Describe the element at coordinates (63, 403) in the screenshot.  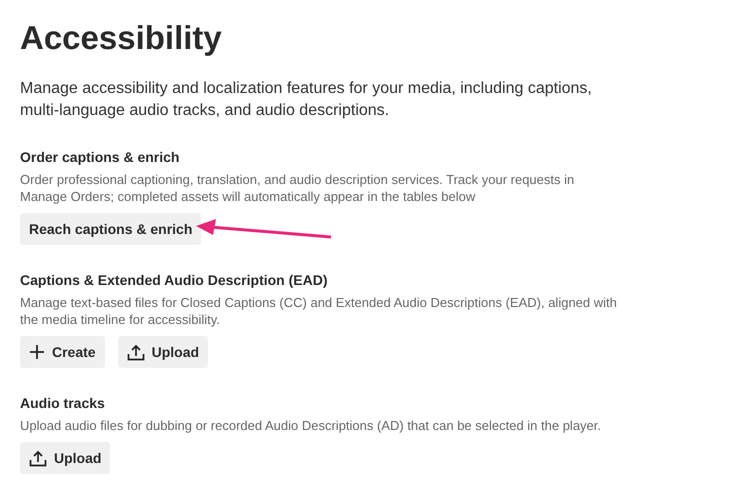
I see `section-heading: Audio tracks` at that location.